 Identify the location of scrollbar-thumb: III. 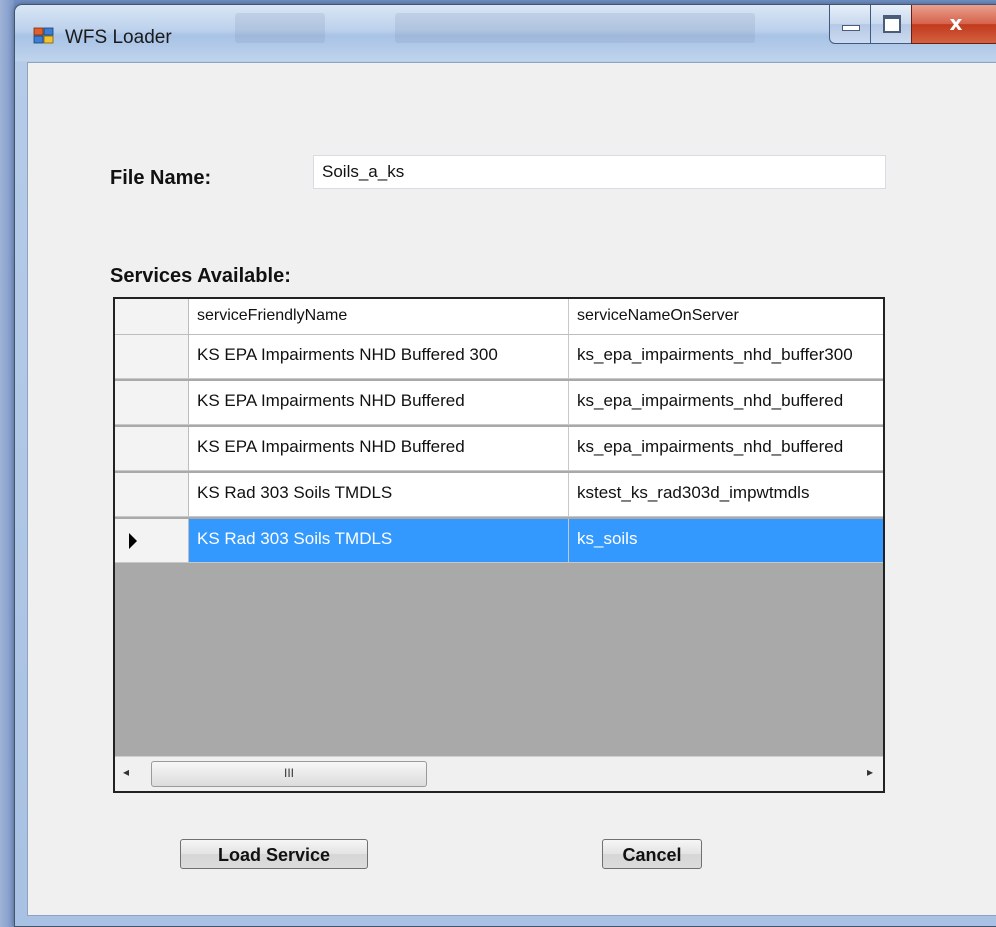
(289, 774).